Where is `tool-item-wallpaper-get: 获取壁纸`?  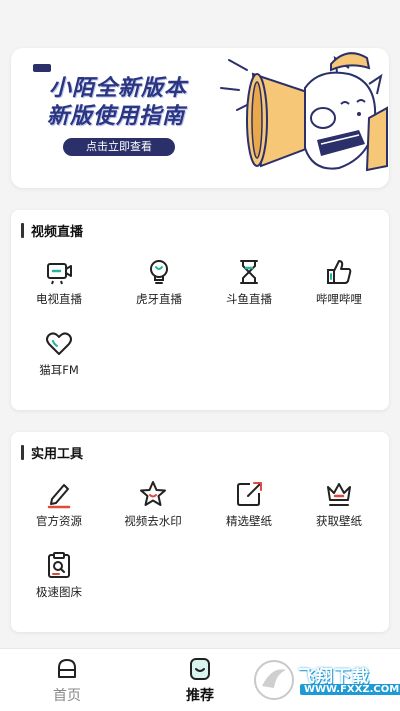 tool-item-wallpaper-get: 获取壁纸 is located at coordinates (339, 504).